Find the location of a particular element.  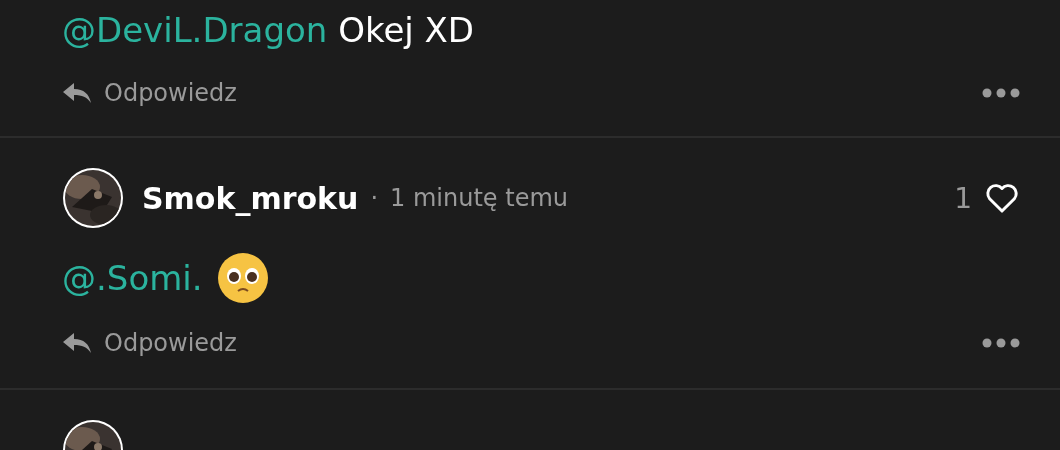

mention-link: @.Somi. is located at coordinates (132, 278).